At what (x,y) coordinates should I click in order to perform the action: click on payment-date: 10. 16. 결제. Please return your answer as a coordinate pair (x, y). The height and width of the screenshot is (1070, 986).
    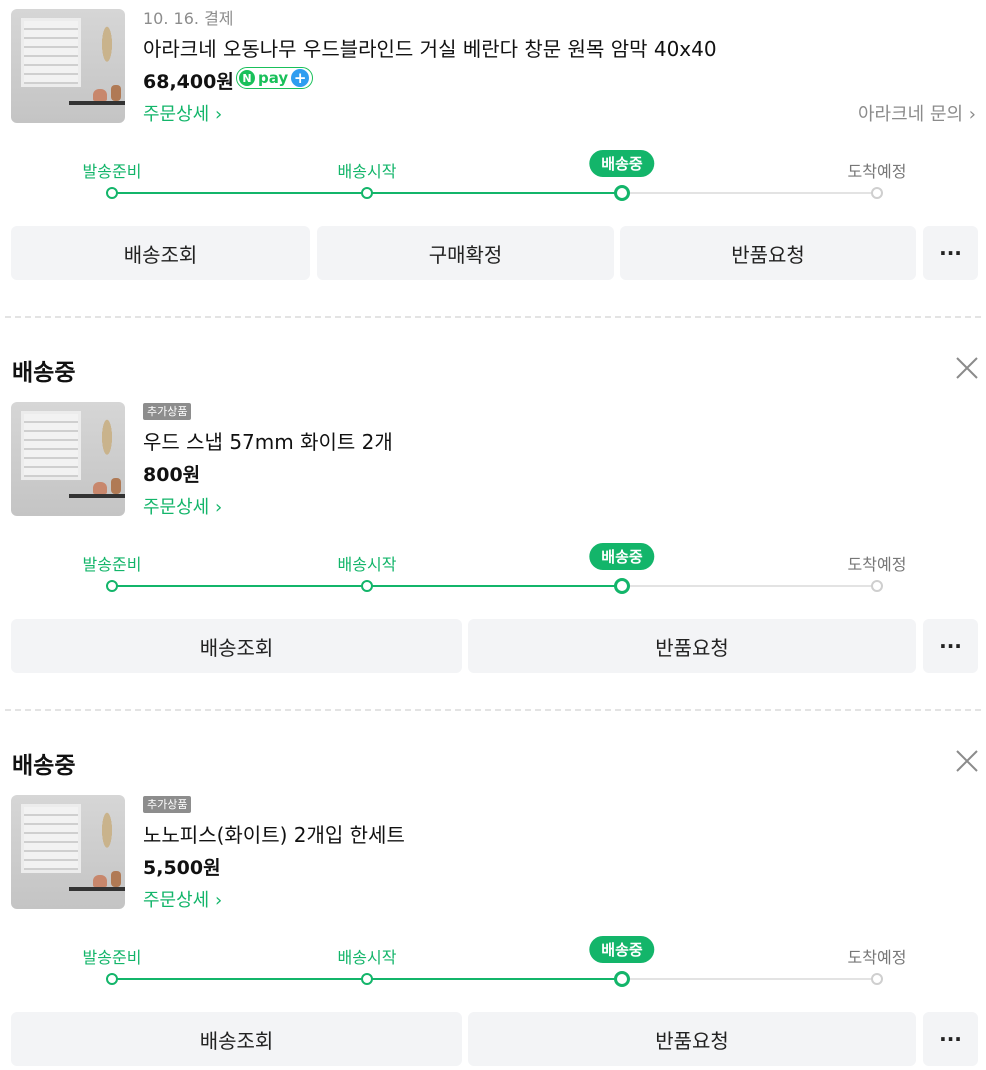
    Looking at the image, I should click on (188, 18).